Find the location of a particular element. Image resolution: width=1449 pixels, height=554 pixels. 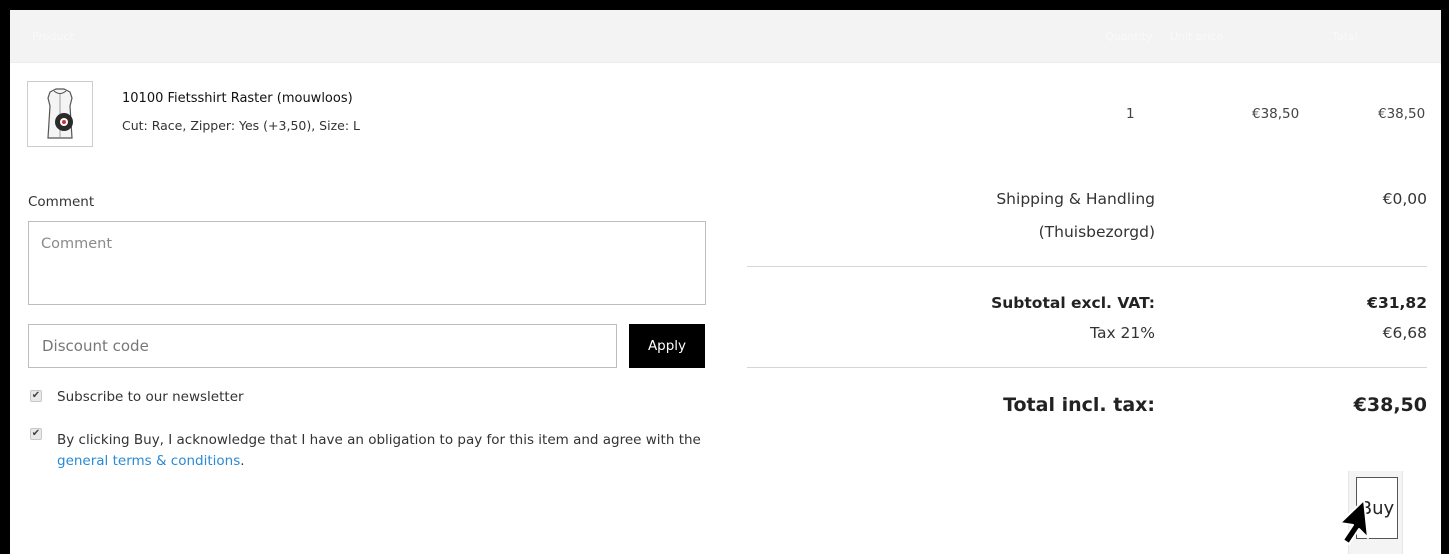

header-product: Product is located at coordinates (53, 36).